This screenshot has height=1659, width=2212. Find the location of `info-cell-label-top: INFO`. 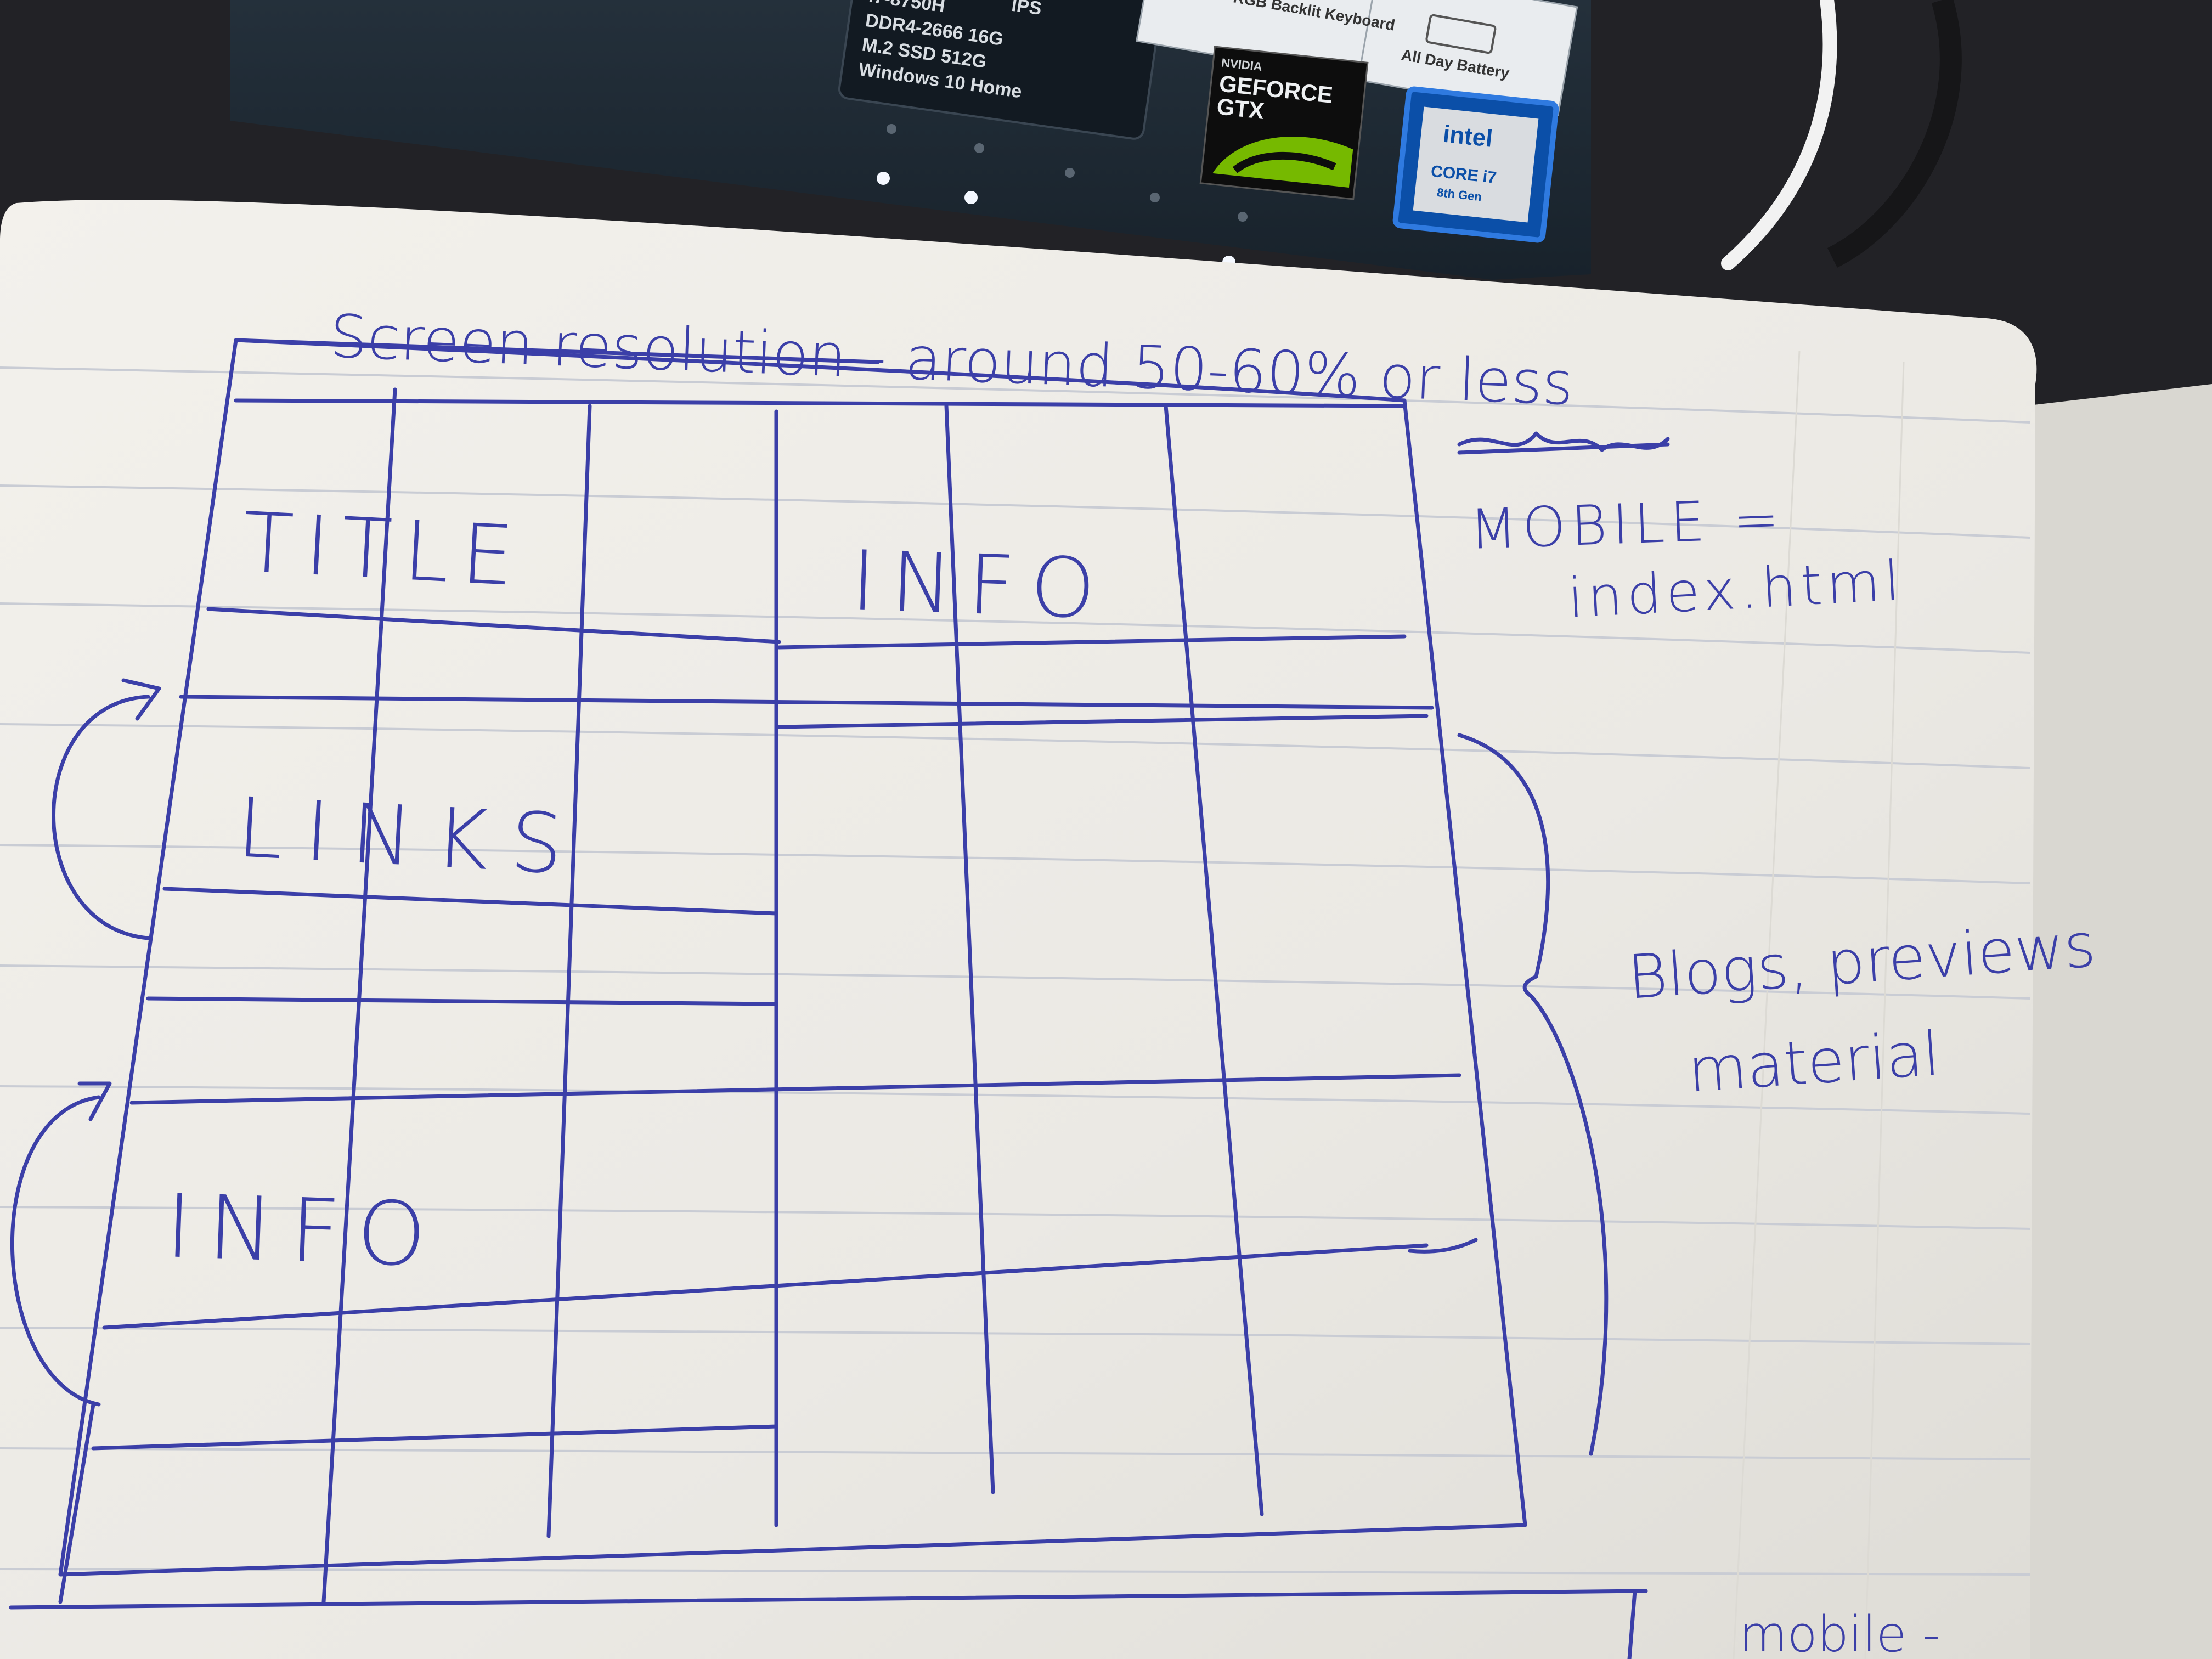

info-cell-label-top: INFO is located at coordinates (981, 585).